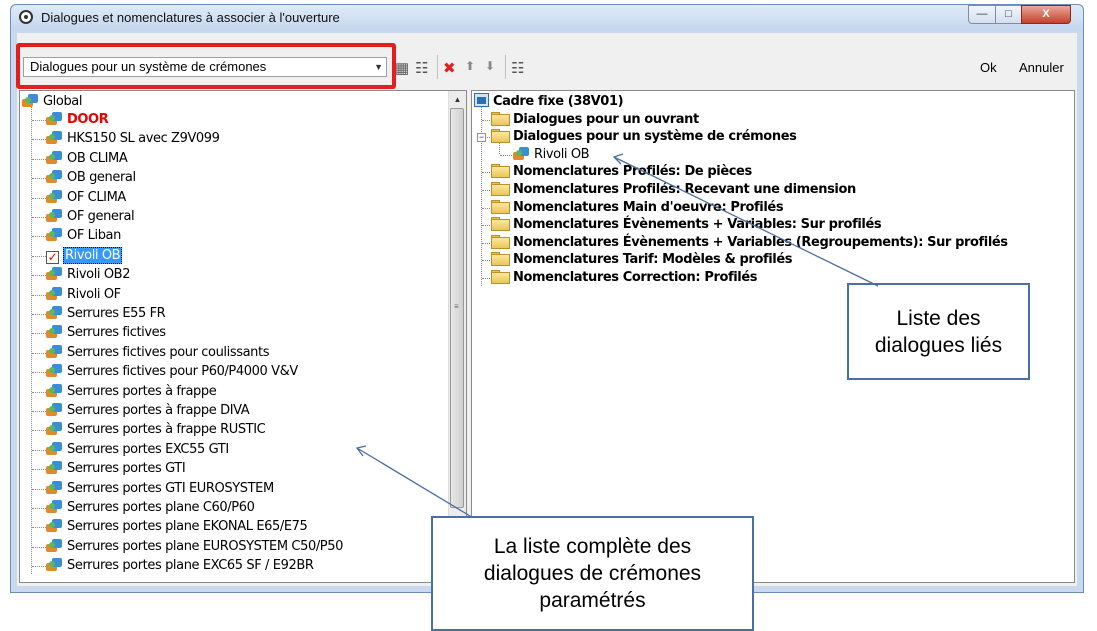 The width and height of the screenshot is (1097, 631). I want to click on linked-dialog-item: Rivoli OB, so click(551, 155).